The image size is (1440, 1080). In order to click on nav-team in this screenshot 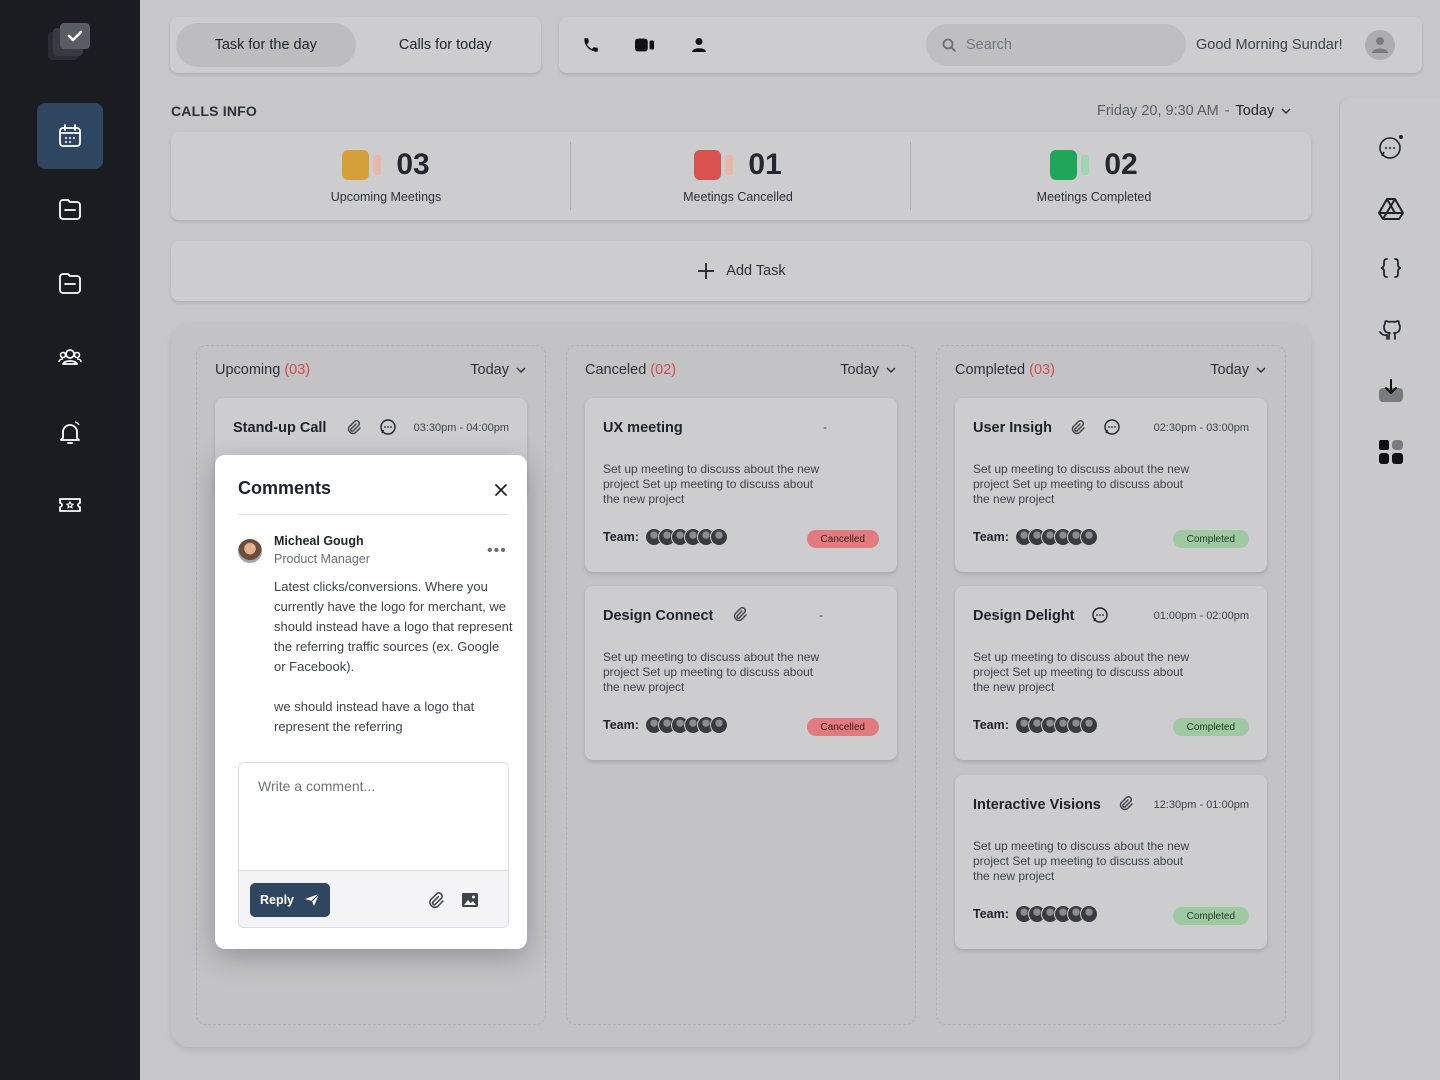, I will do `click(70, 357)`.